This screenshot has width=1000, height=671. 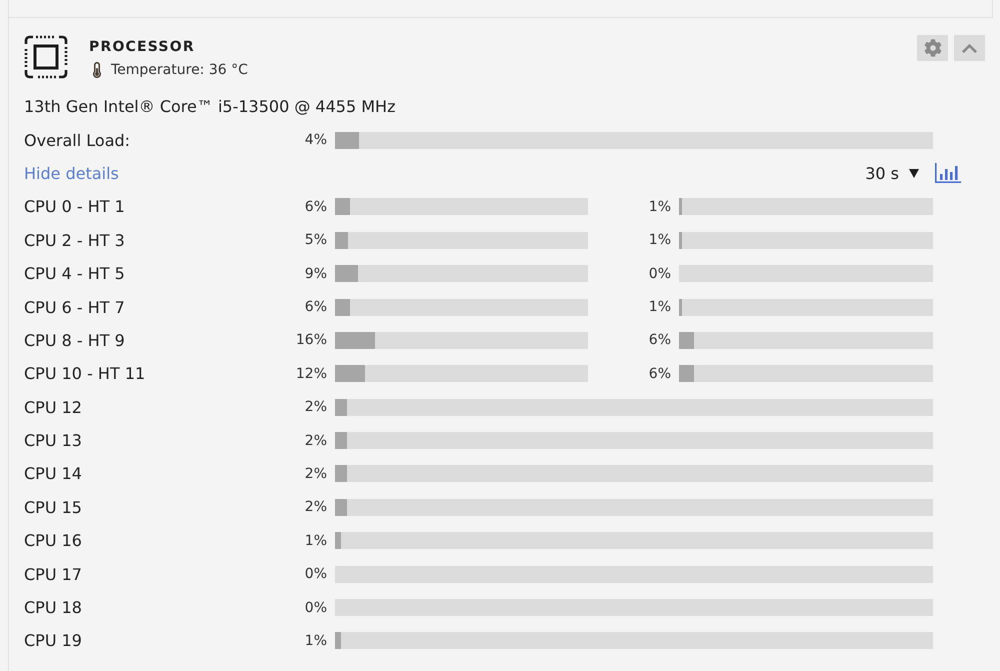 I want to click on cpu-label: CPU 12, so click(x=53, y=407).